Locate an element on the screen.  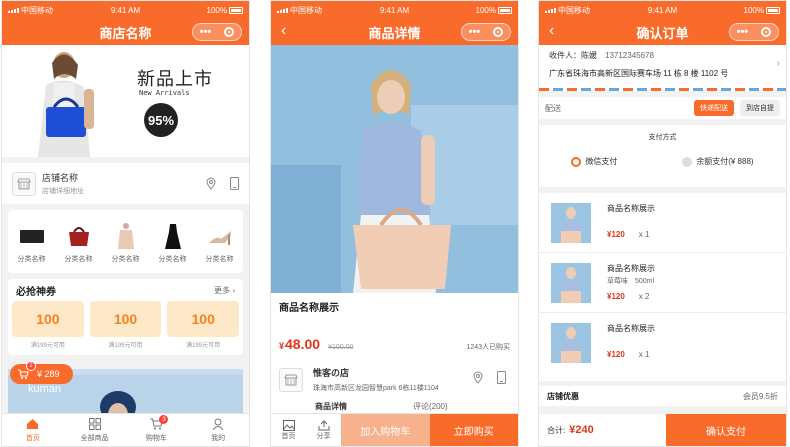
tab-label: 全部商品 is located at coordinates (95, 438).